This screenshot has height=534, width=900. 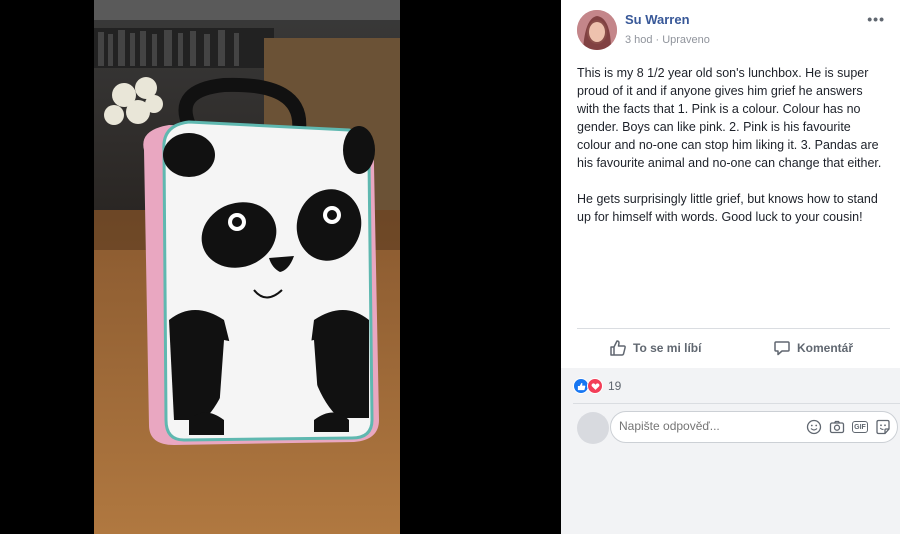 What do you see at coordinates (782, 348) in the screenshot?
I see `comment-icon` at bounding box center [782, 348].